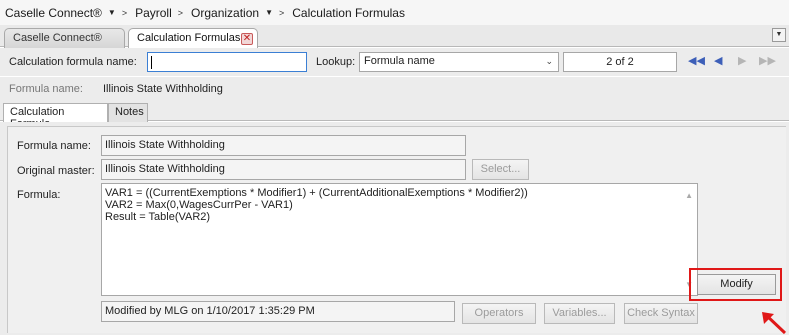 Image resolution: width=789 pixels, height=335 pixels. I want to click on tab-notes: Notes, so click(128, 112).